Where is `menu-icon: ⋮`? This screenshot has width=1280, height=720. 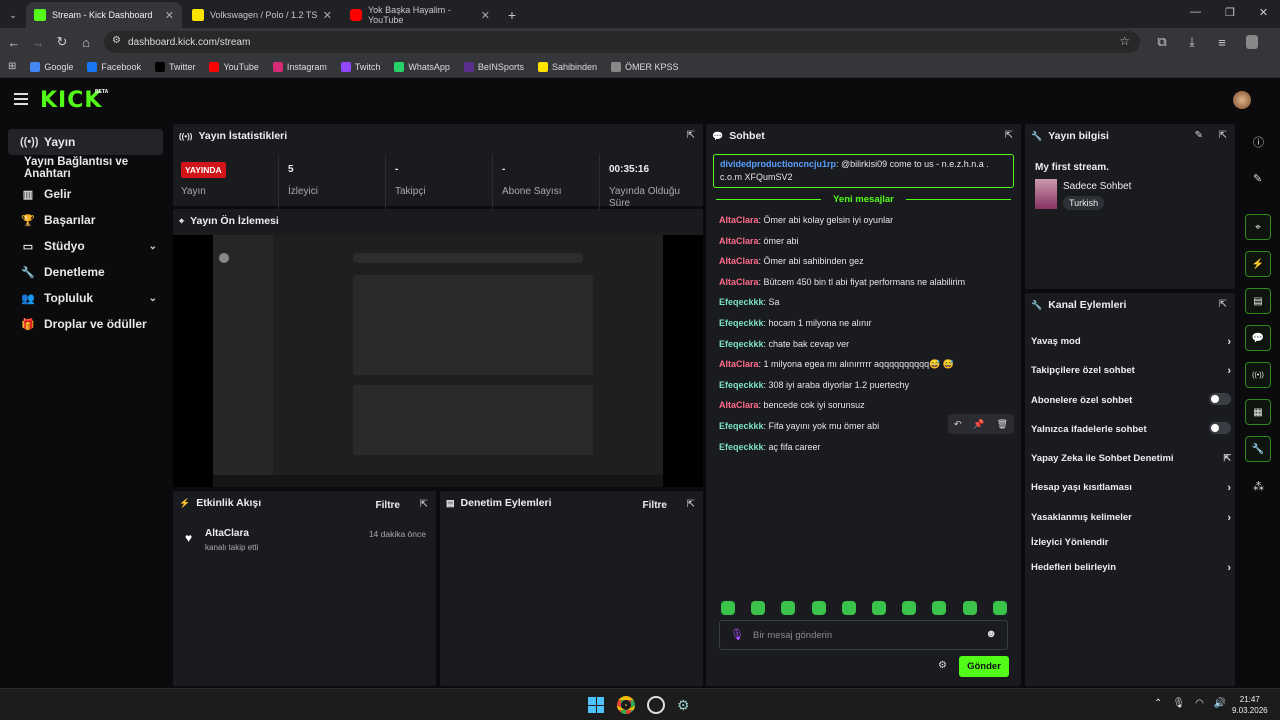
menu-icon: ⋮ is located at coordinates (1275, 42).